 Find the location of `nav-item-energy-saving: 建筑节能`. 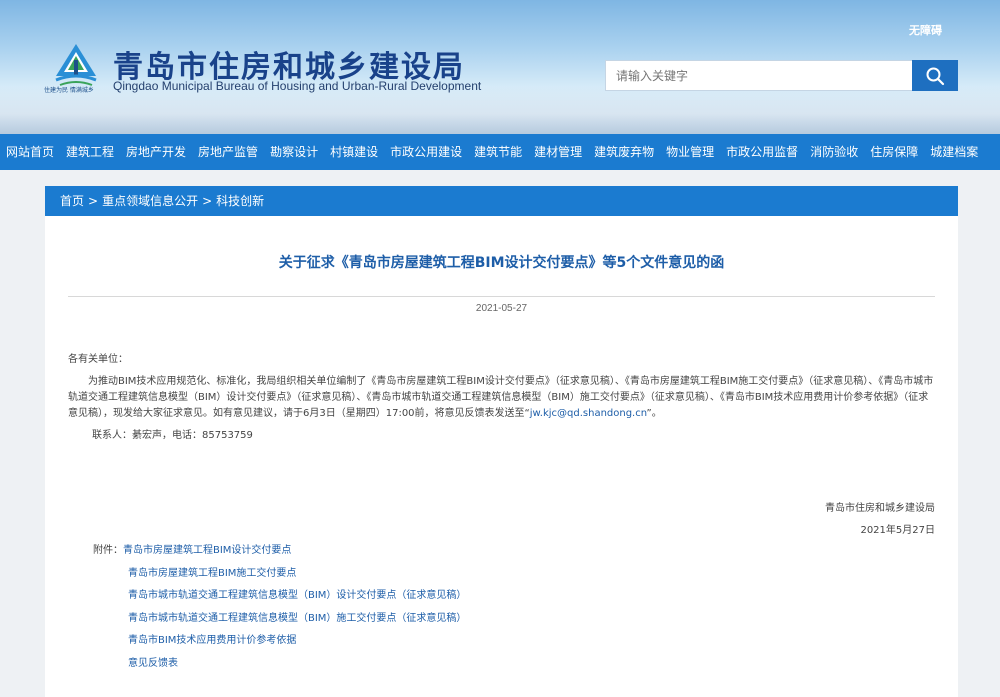

nav-item-energy-saving: 建筑节能 is located at coordinates (498, 152).